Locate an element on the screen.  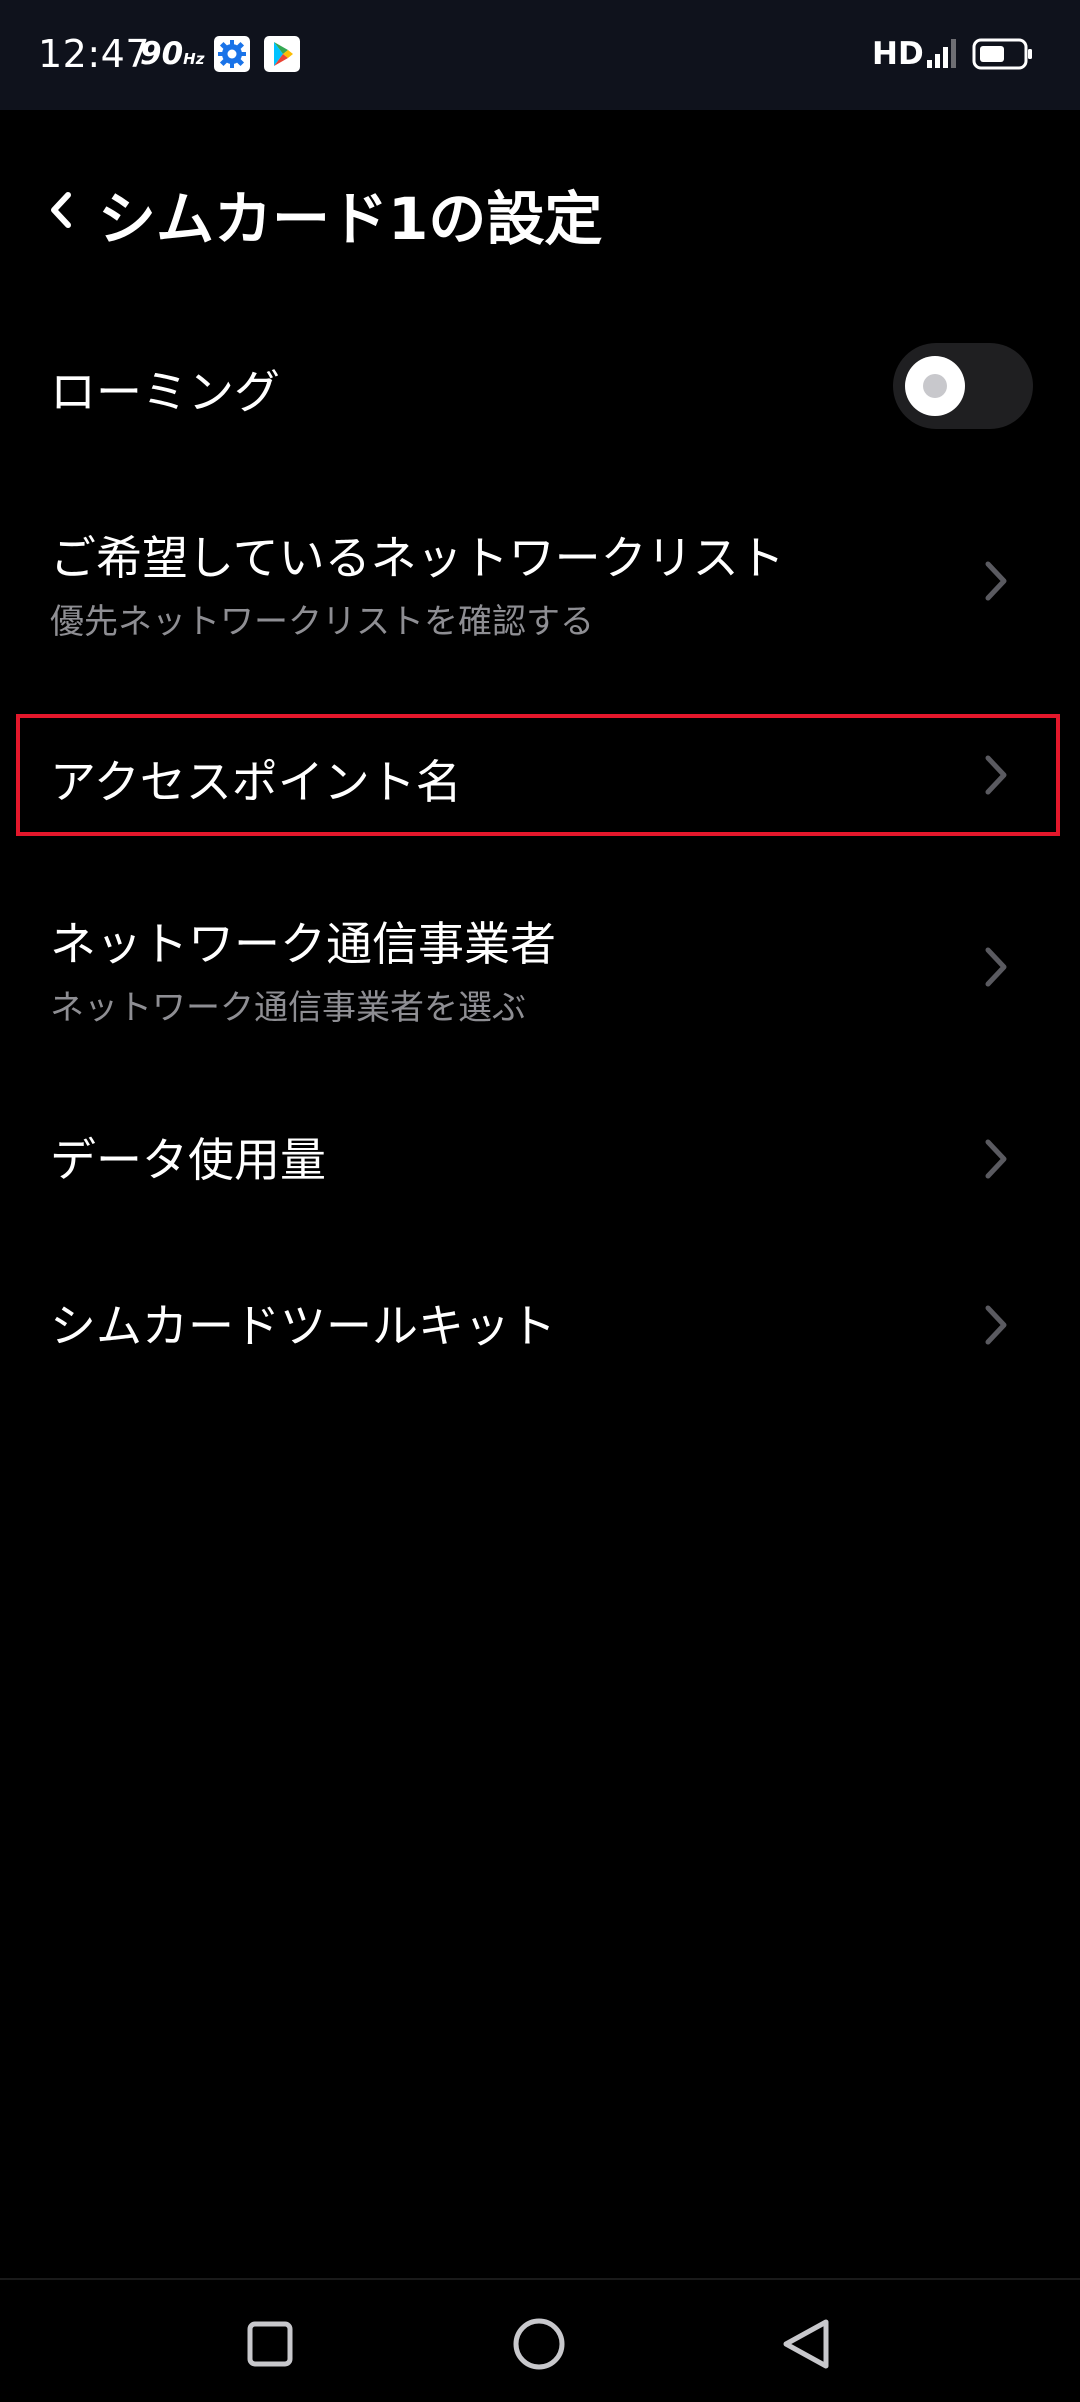
preferred-network-list-title: ご希望しているネットワークリスト is located at coordinates (417, 558).